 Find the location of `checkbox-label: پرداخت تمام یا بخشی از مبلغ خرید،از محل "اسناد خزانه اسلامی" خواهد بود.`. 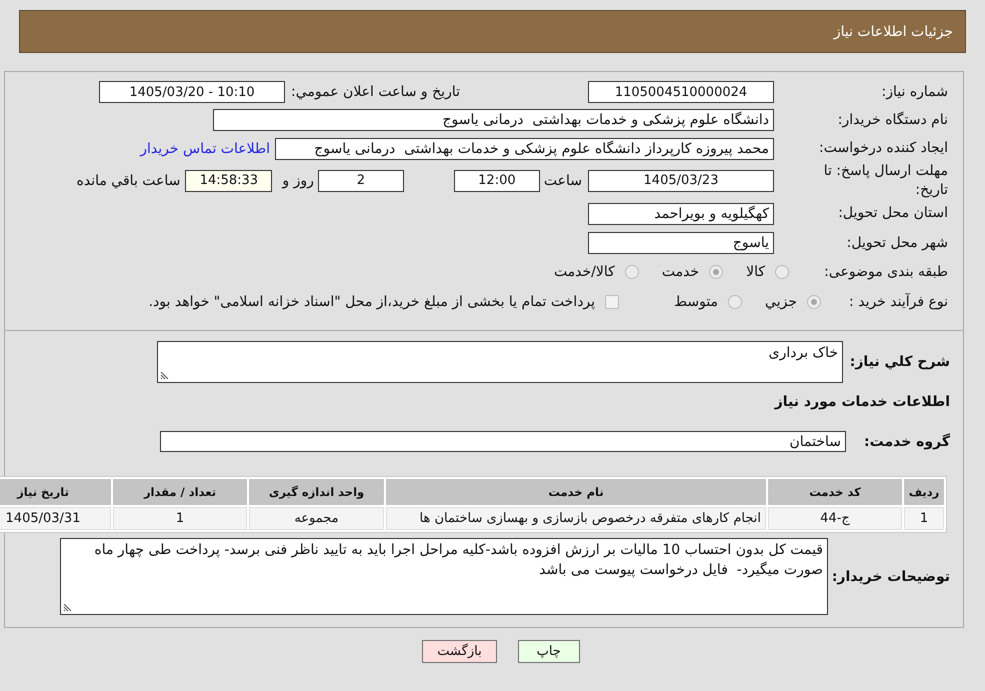

checkbox-label: پرداخت تمام یا بخشی از مبلغ خرید،از محل "اسناد خزانه اسلامی" خواهد بود. is located at coordinates (372, 302).